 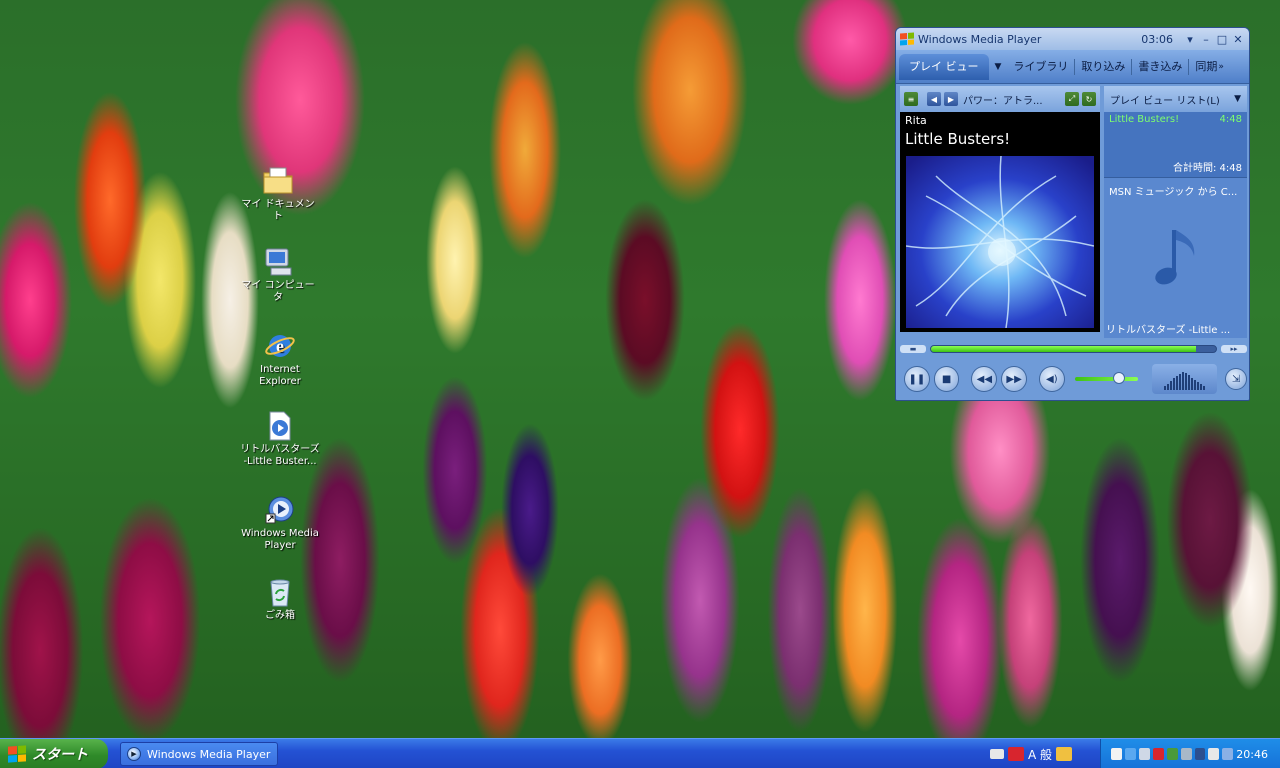 What do you see at coordinates (946, 379) in the screenshot?
I see `stop-button: ■` at bounding box center [946, 379].